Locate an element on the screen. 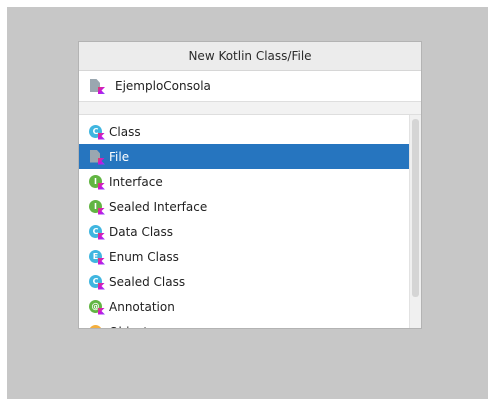  kotlin-data-class-icon: C is located at coordinates (97, 232).